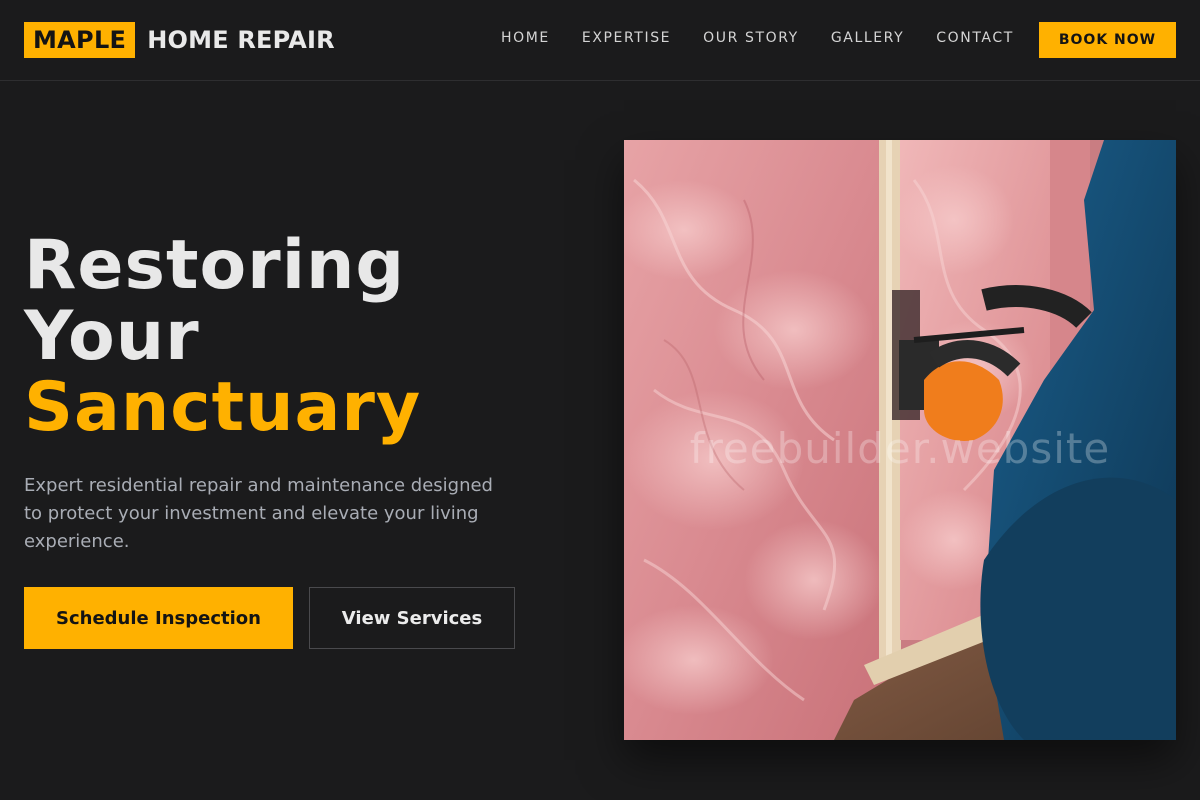 The width and height of the screenshot is (1200, 800). Describe the element at coordinates (412, 618) in the screenshot. I see `view-services-button: View Services` at that location.